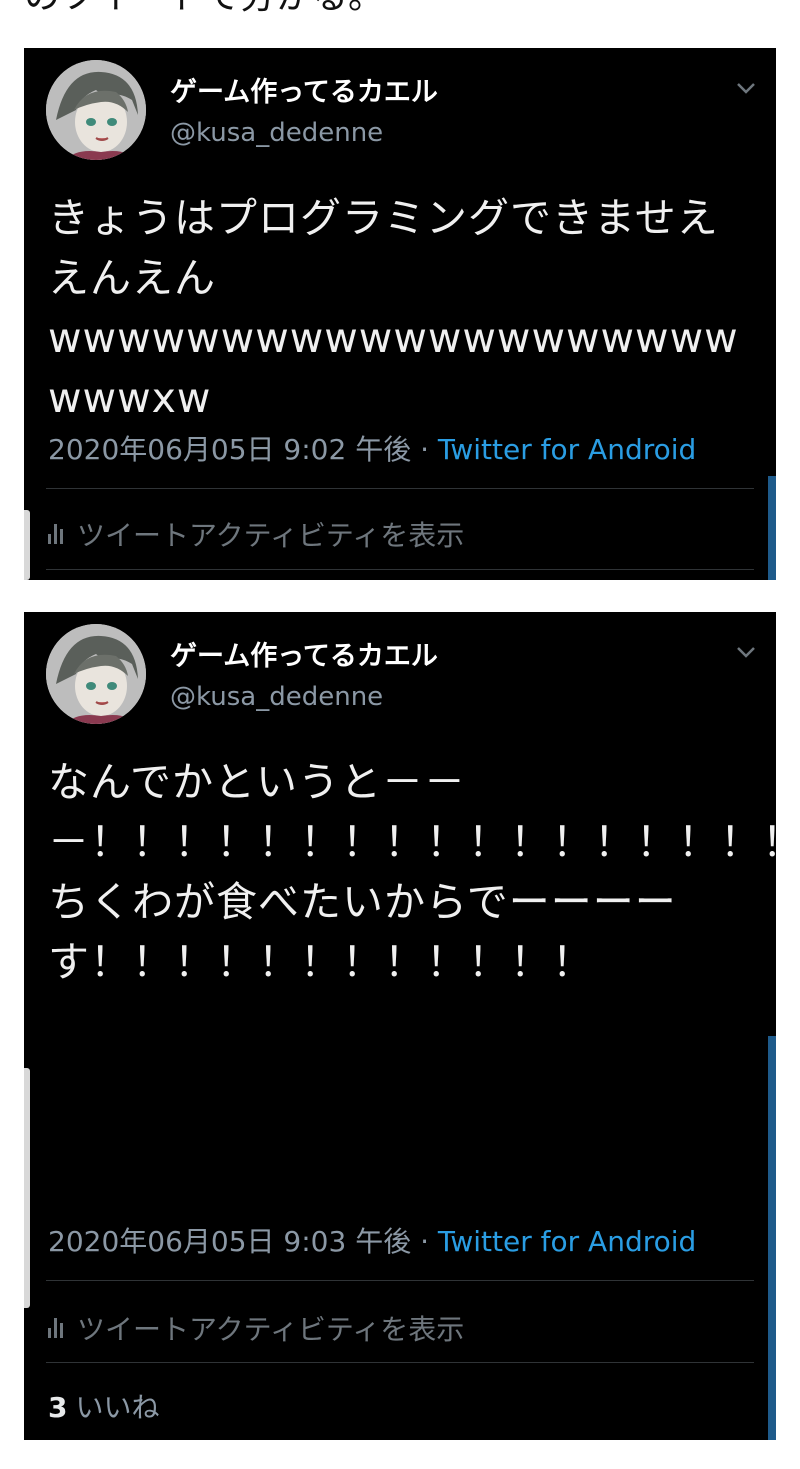 This screenshot has height=1469, width=800. Describe the element at coordinates (58, 1407) in the screenshot. I see `likes-number: 3` at that location.